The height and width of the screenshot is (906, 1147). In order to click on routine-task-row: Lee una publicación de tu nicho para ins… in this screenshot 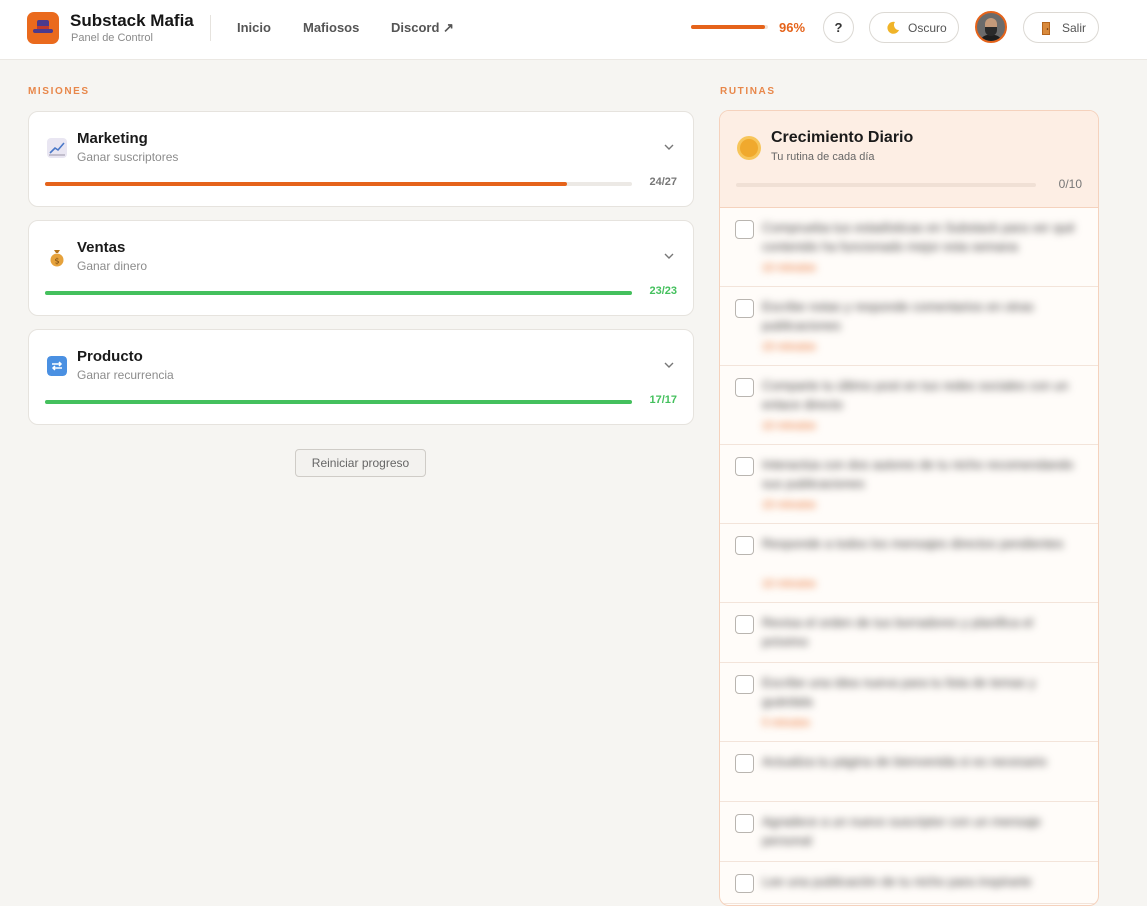, I will do `click(909, 883)`.